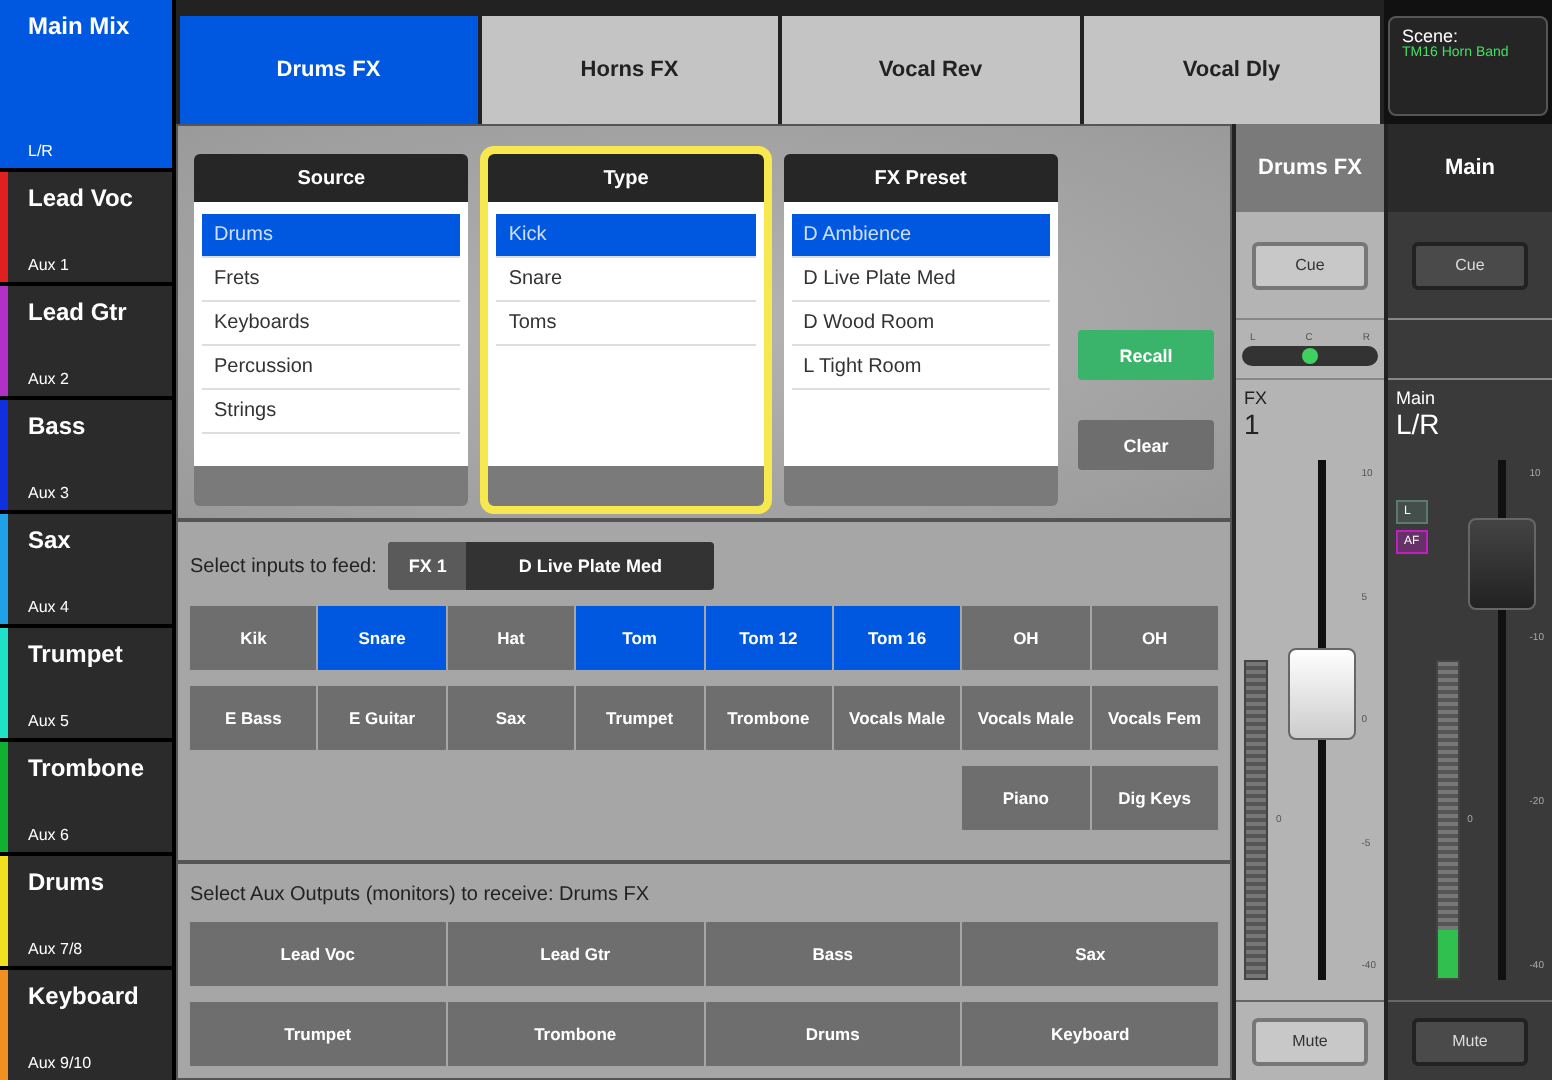 Image resolution: width=1552 pixels, height=1080 pixels. What do you see at coordinates (80, 26) in the screenshot?
I see `bus-name: Main Mix` at bounding box center [80, 26].